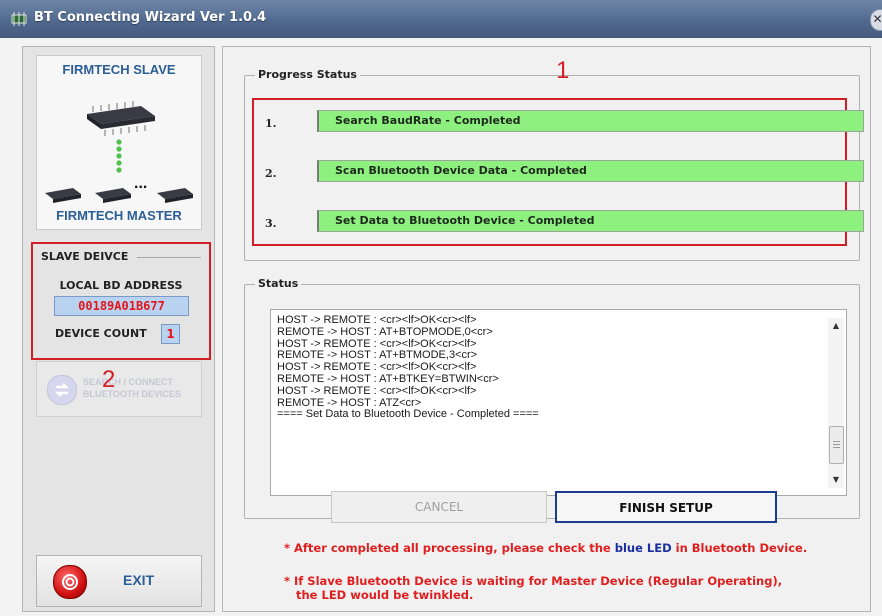 The height and width of the screenshot is (616, 882). I want to click on scroll-thumb, so click(836, 445).